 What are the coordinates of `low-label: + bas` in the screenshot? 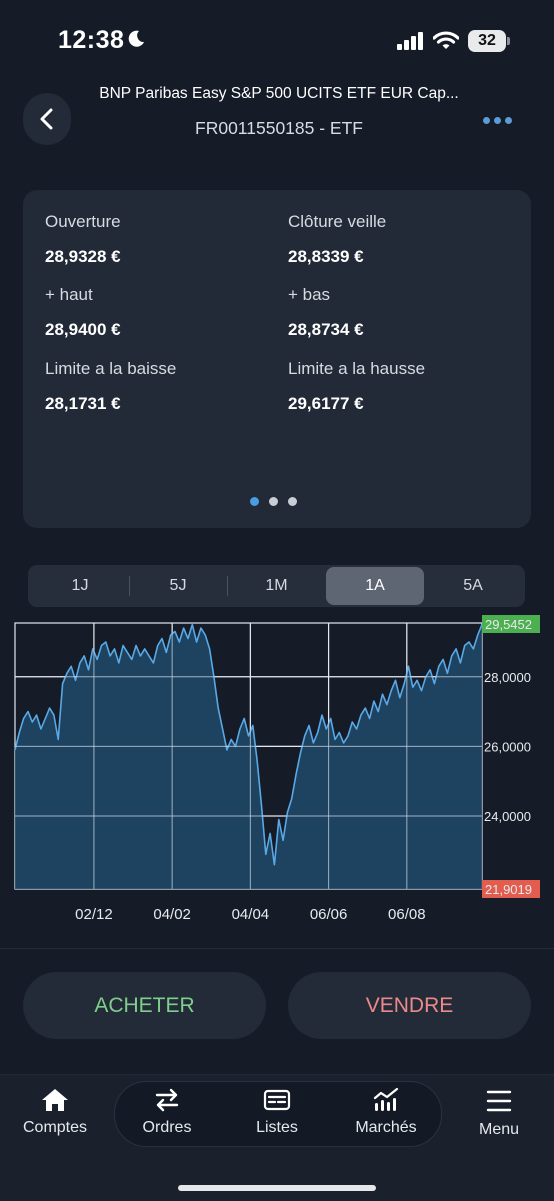 It's located at (309, 294).